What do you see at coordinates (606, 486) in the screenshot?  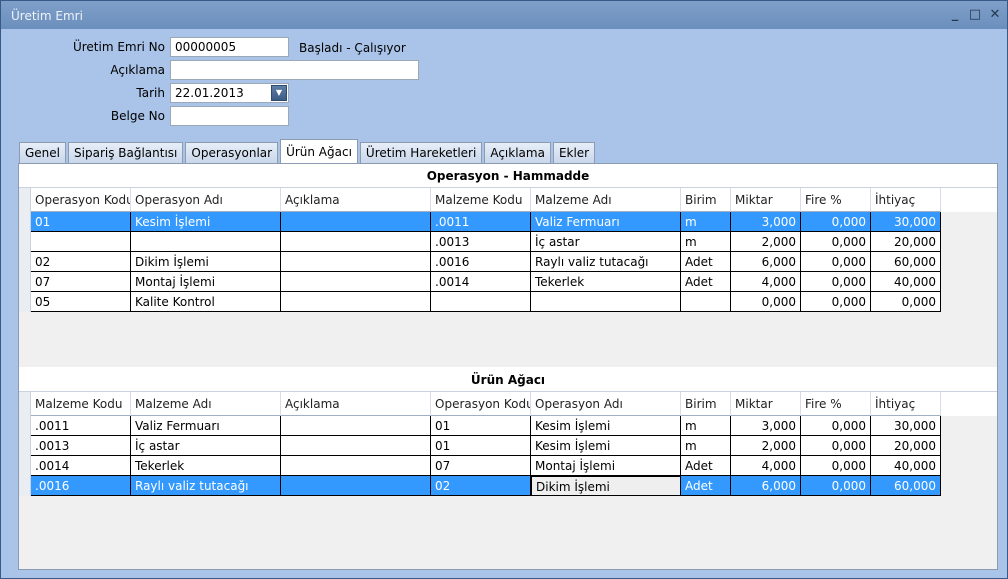 I see `table-cell: Dikim İşlemi` at bounding box center [606, 486].